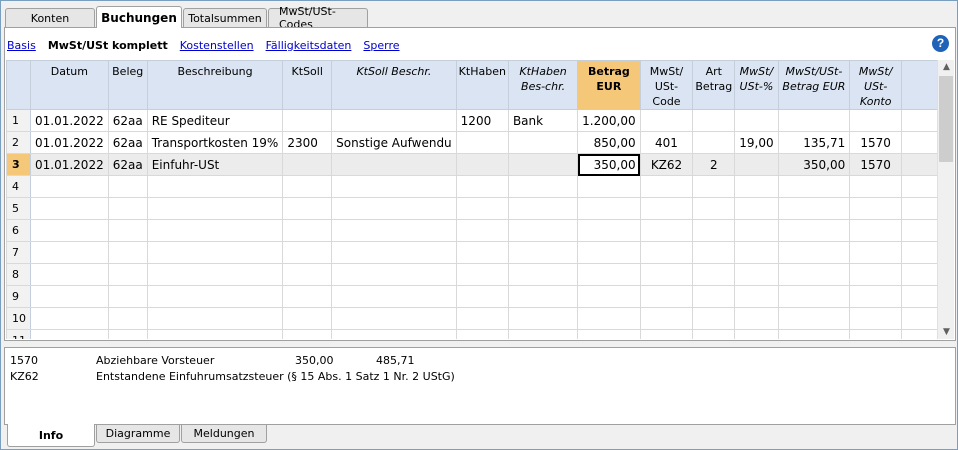  I want to click on table-cell: 2300, so click(307, 142).